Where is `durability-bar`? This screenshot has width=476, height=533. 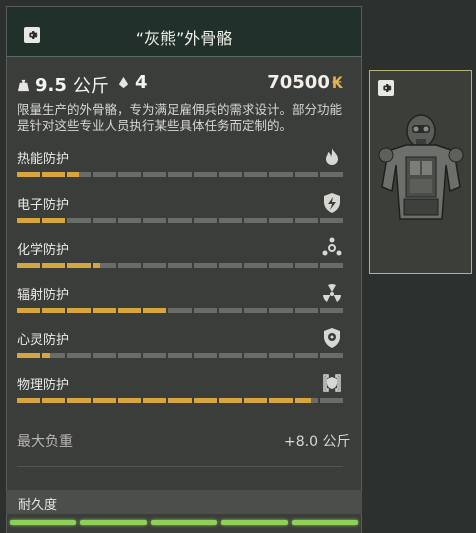
durability-bar is located at coordinates (184, 523).